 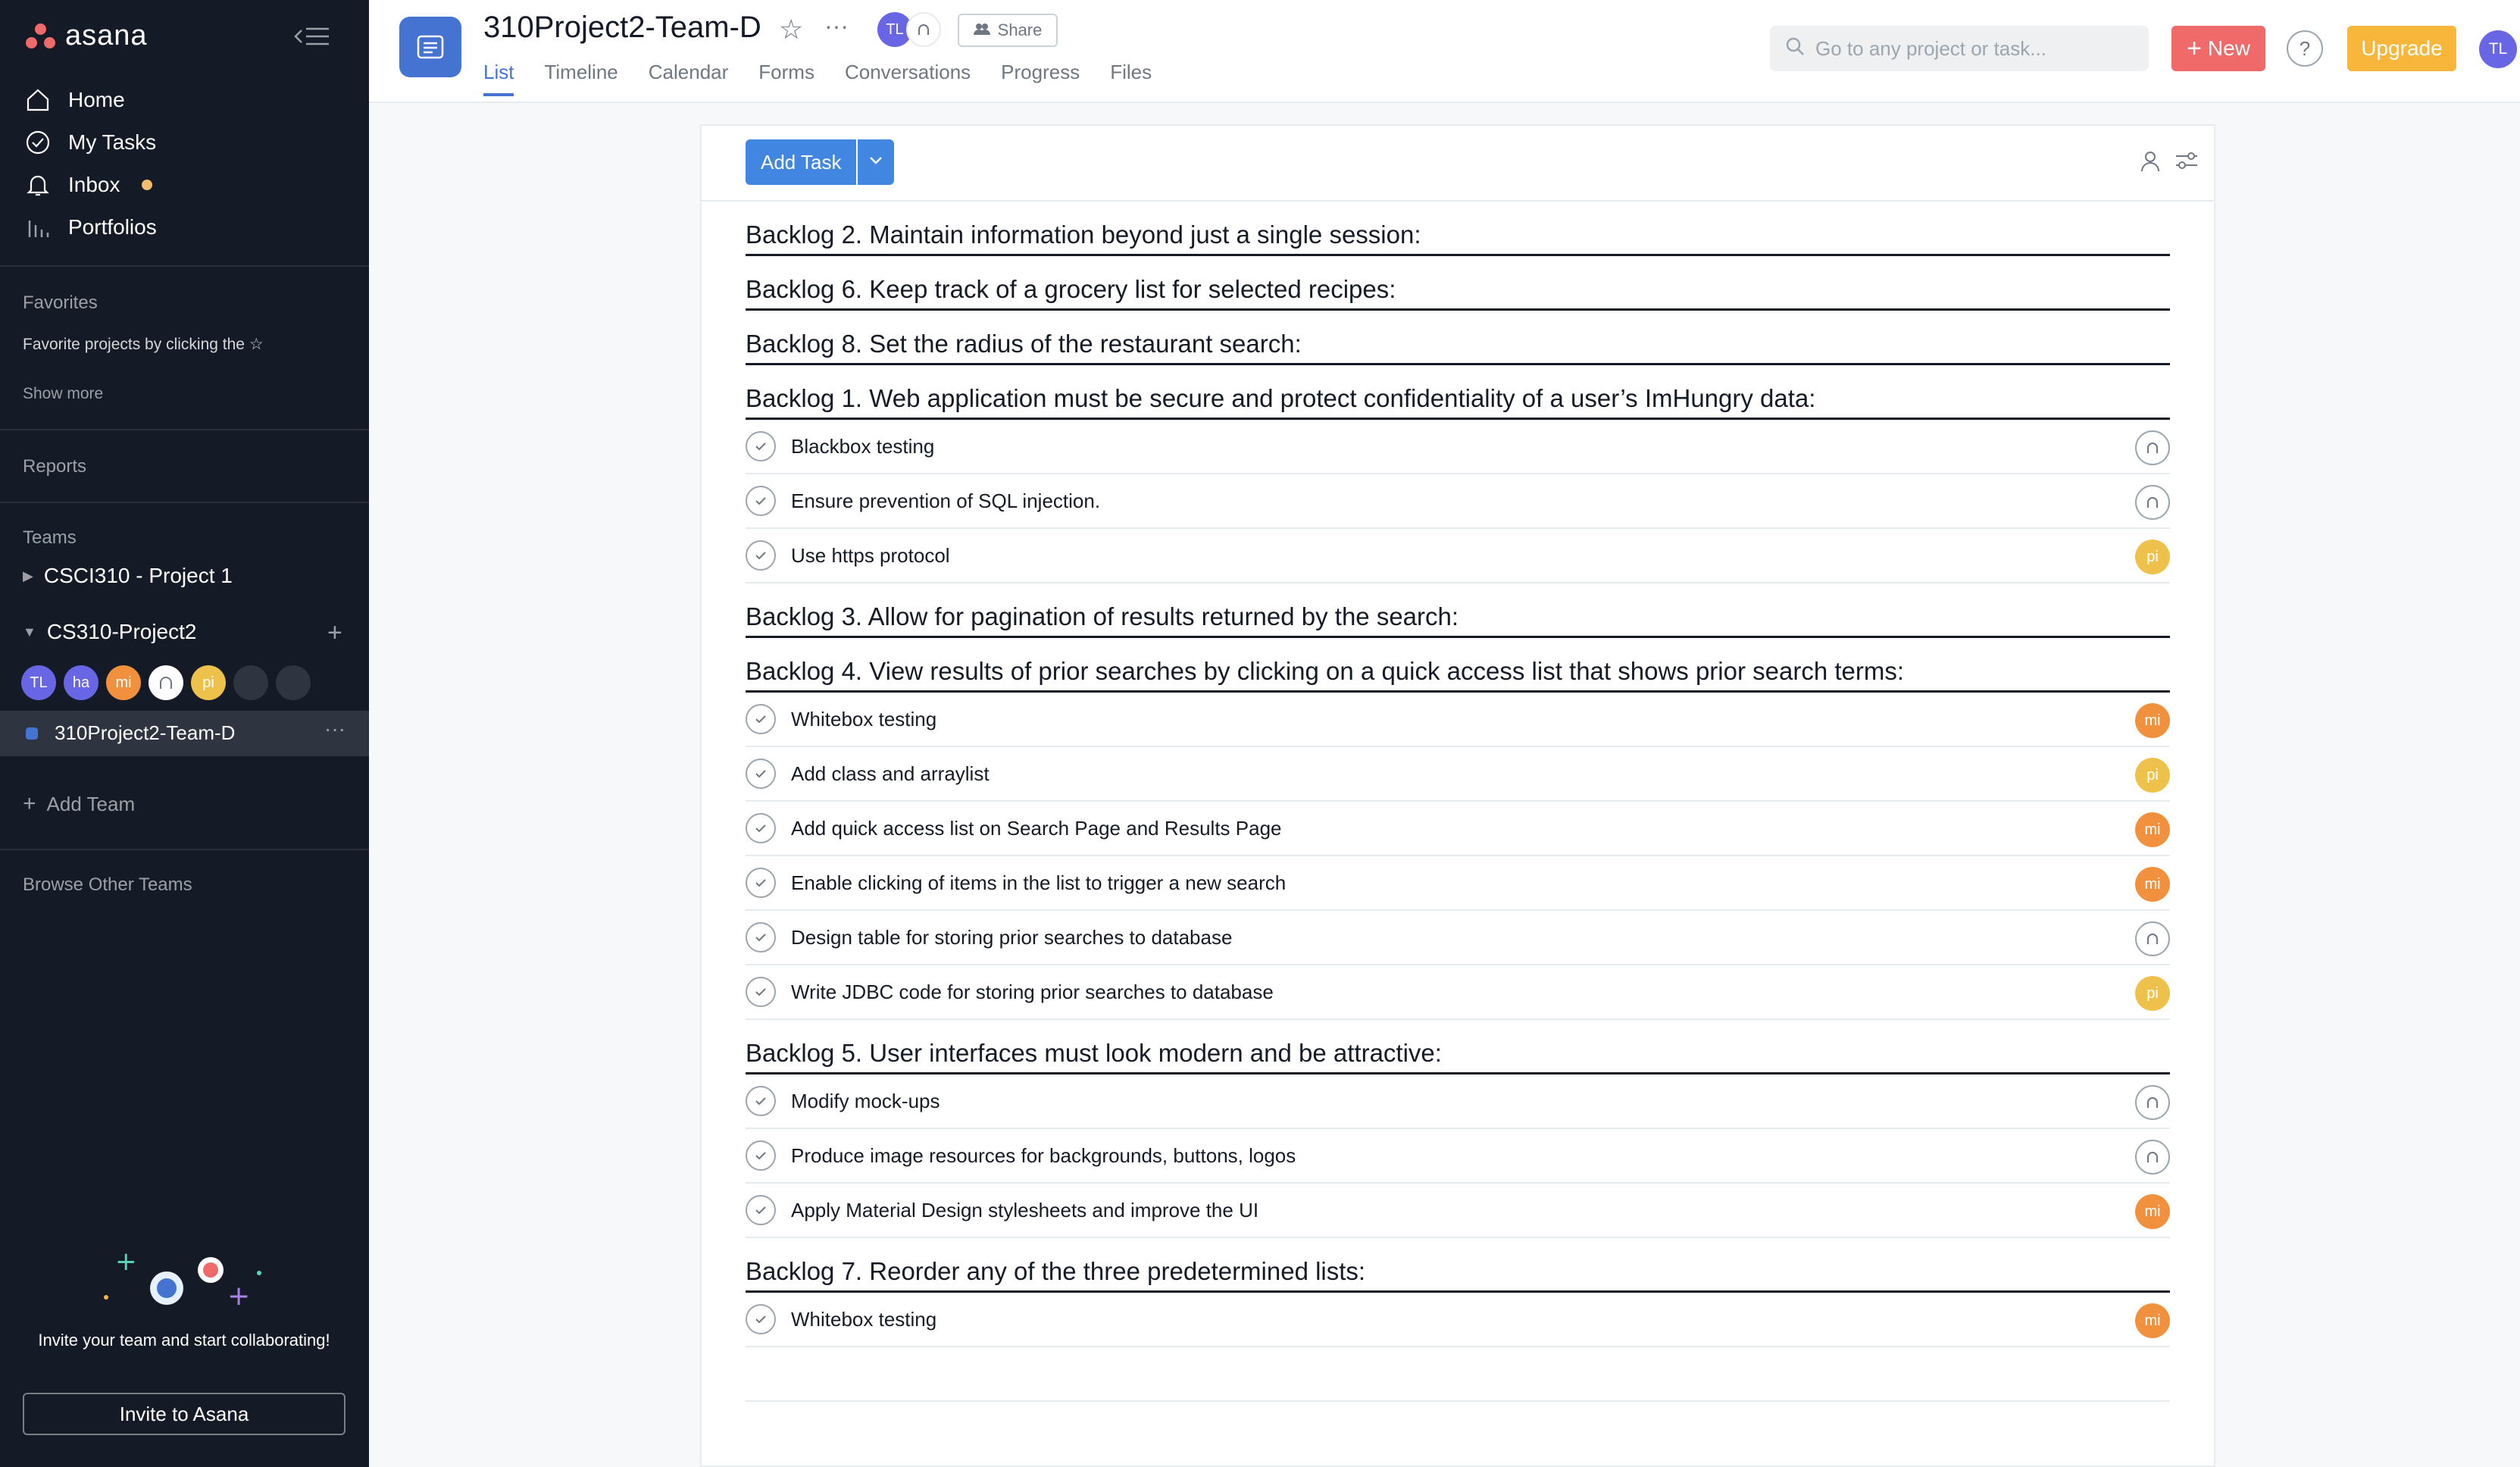 I want to click on avatar: ha, so click(x=81, y=682).